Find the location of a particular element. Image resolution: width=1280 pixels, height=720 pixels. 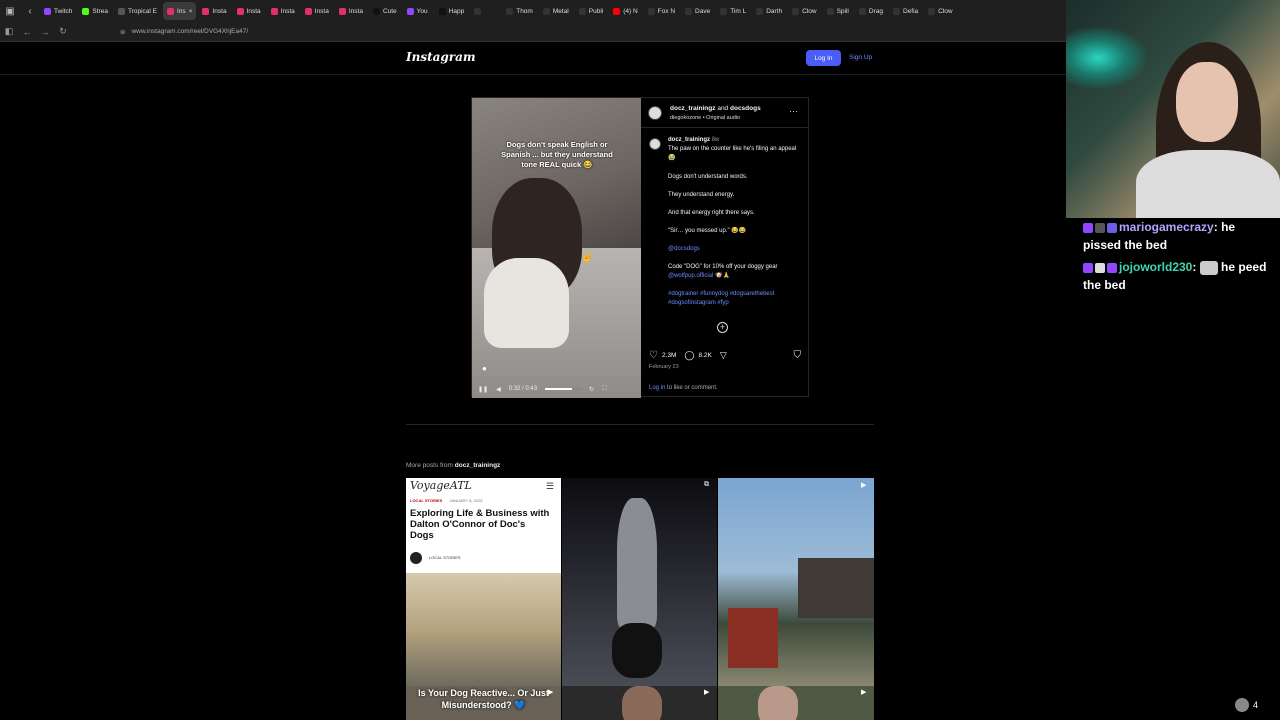

section-divider is located at coordinates (640, 424).